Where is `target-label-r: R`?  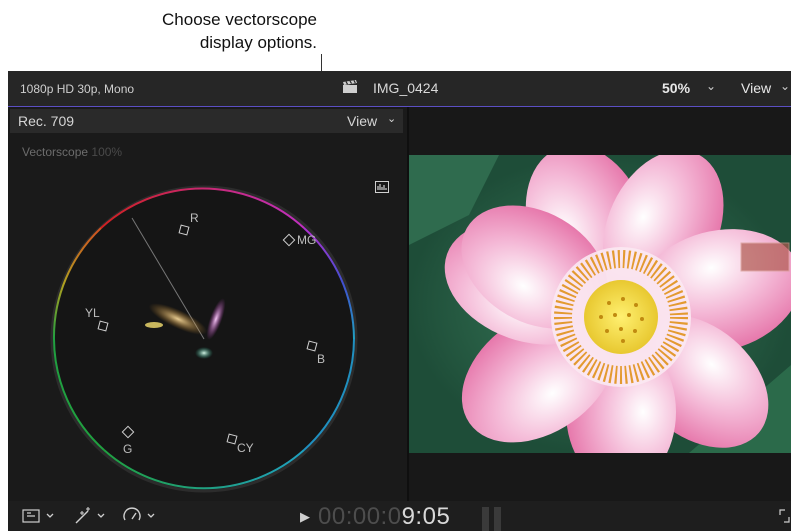
target-label-r: R is located at coordinates (194, 218).